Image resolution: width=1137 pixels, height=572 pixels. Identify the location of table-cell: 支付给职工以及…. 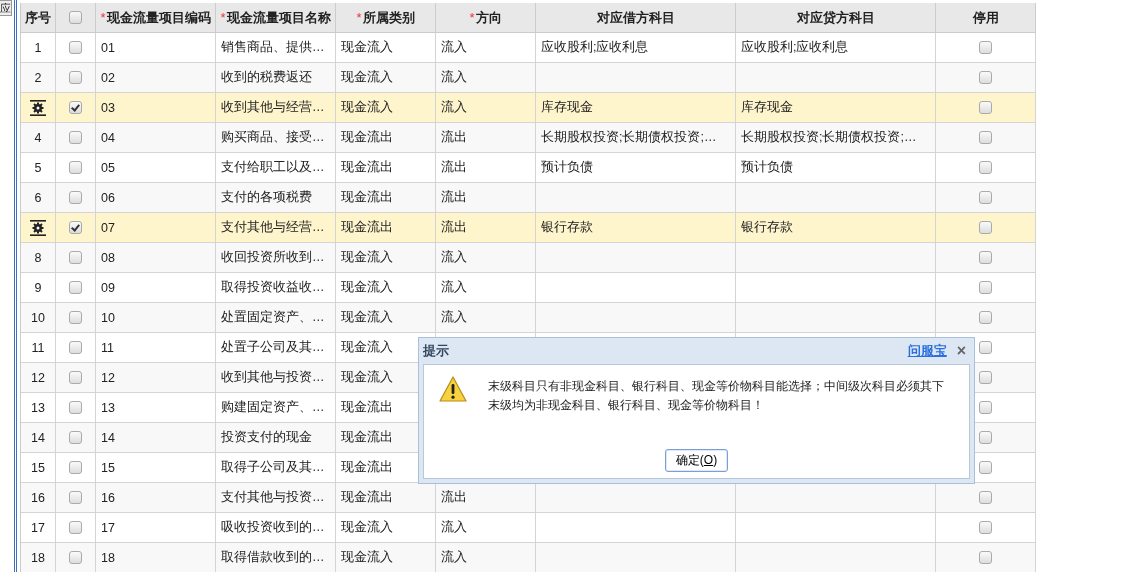
(273, 167).